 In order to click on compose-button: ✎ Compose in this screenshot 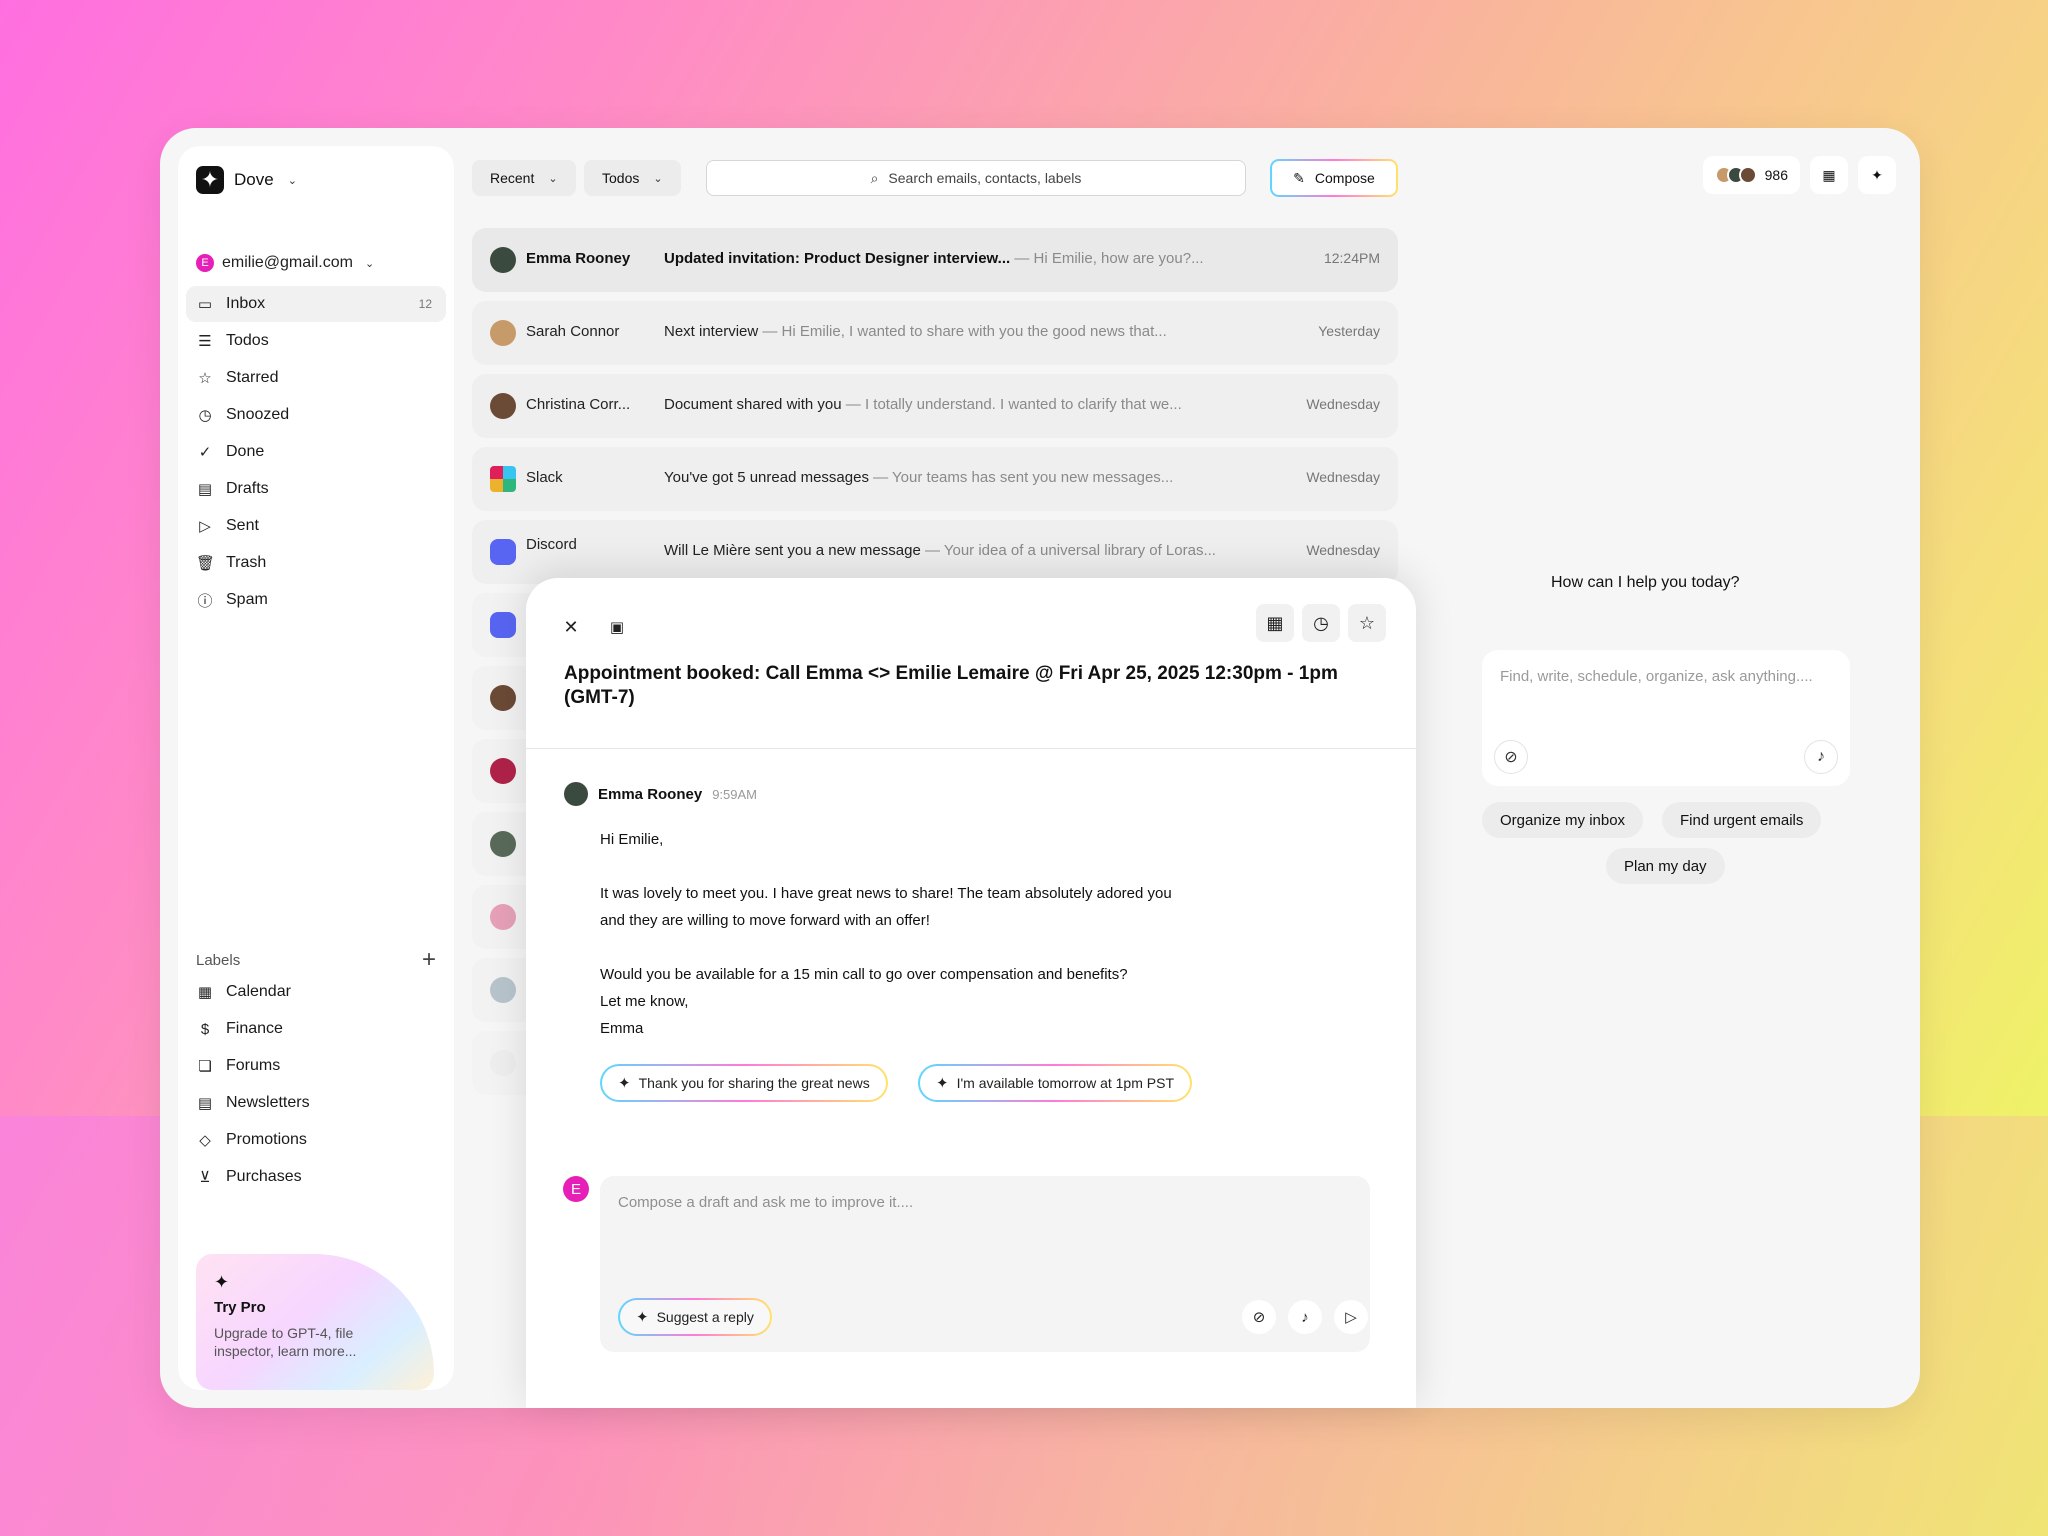, I will do `click(1334, 178)`.